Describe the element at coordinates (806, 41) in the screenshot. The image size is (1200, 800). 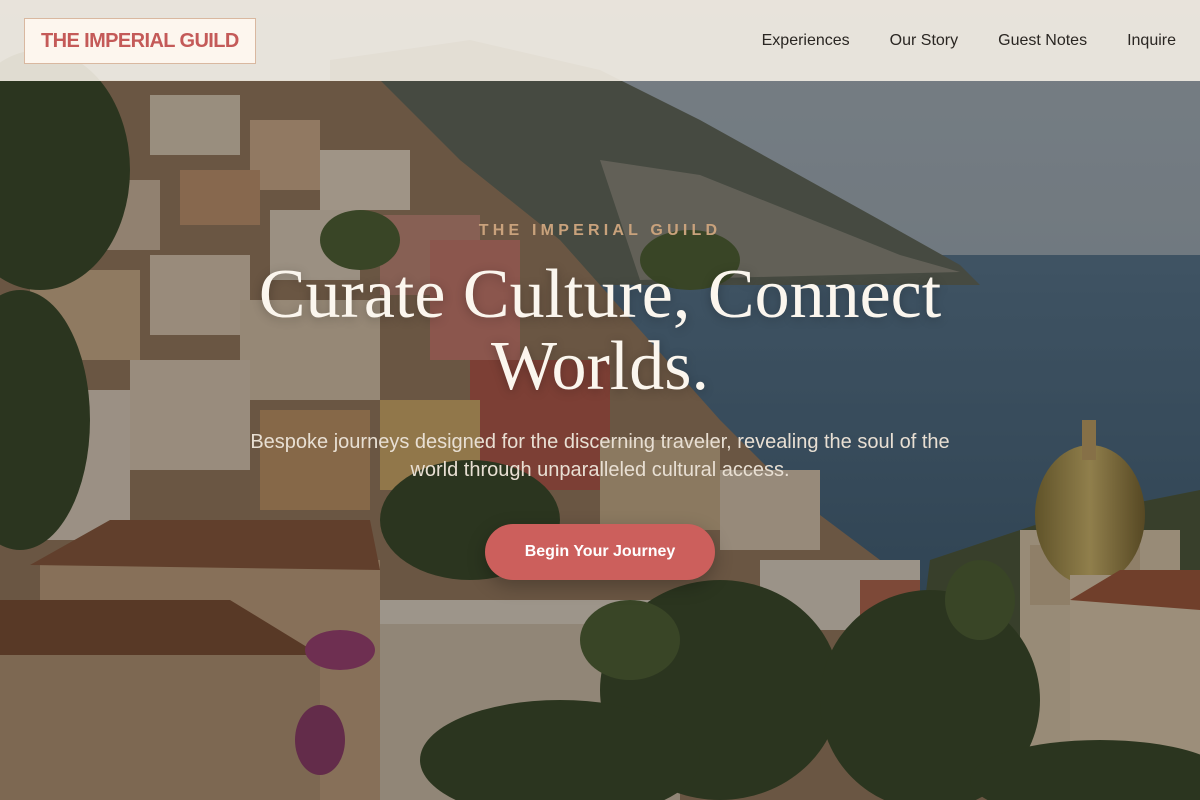
I see `nav-item-experiences: Experiences` at that location.